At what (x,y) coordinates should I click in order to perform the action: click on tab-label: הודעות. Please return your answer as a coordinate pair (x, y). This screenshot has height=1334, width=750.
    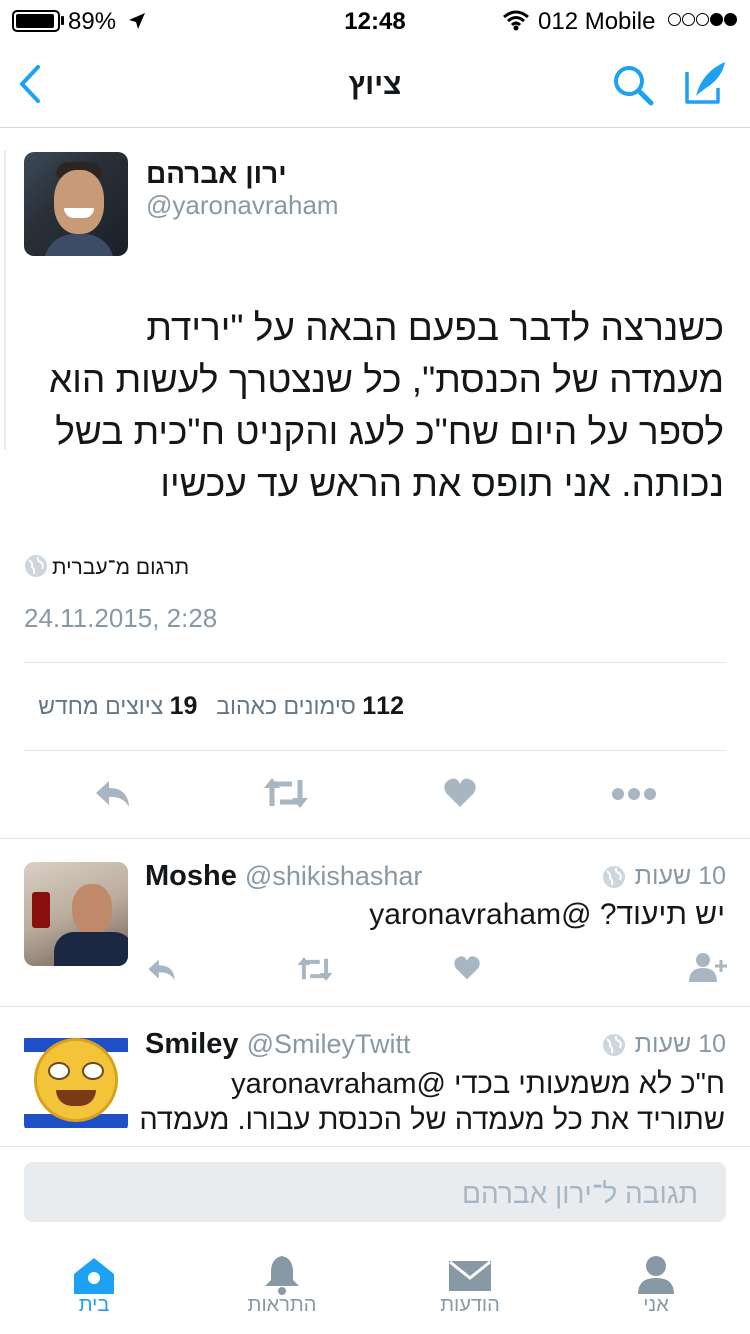
    Looking at the image, I should click on (470, 1305).